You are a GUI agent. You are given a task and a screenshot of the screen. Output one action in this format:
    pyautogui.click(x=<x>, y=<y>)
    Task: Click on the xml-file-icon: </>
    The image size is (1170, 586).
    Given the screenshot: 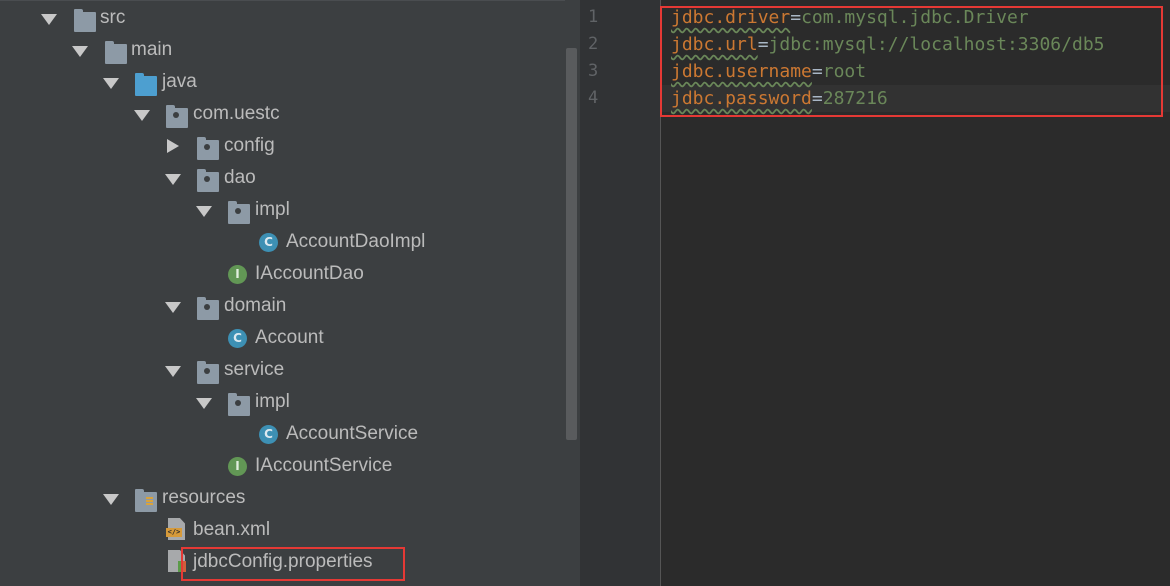 What is the action you would take?
    pyautogui.click(x=175, y=529)
    